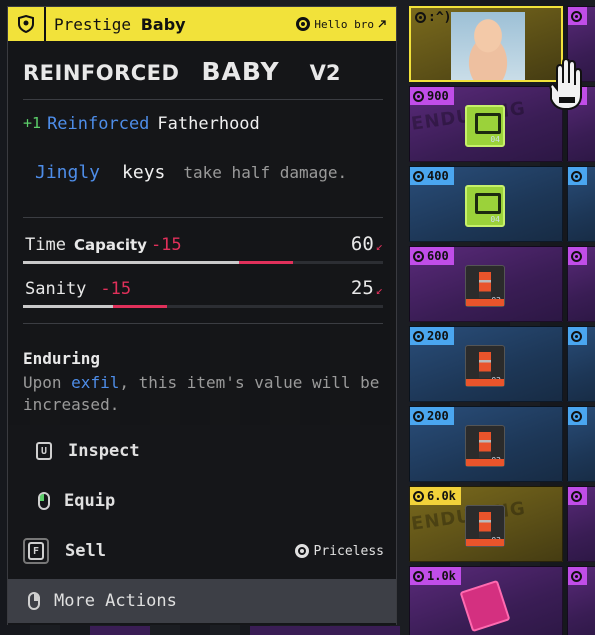 The image size is (595, 635). I want to click on price-badge: 900, so click(432, 96).